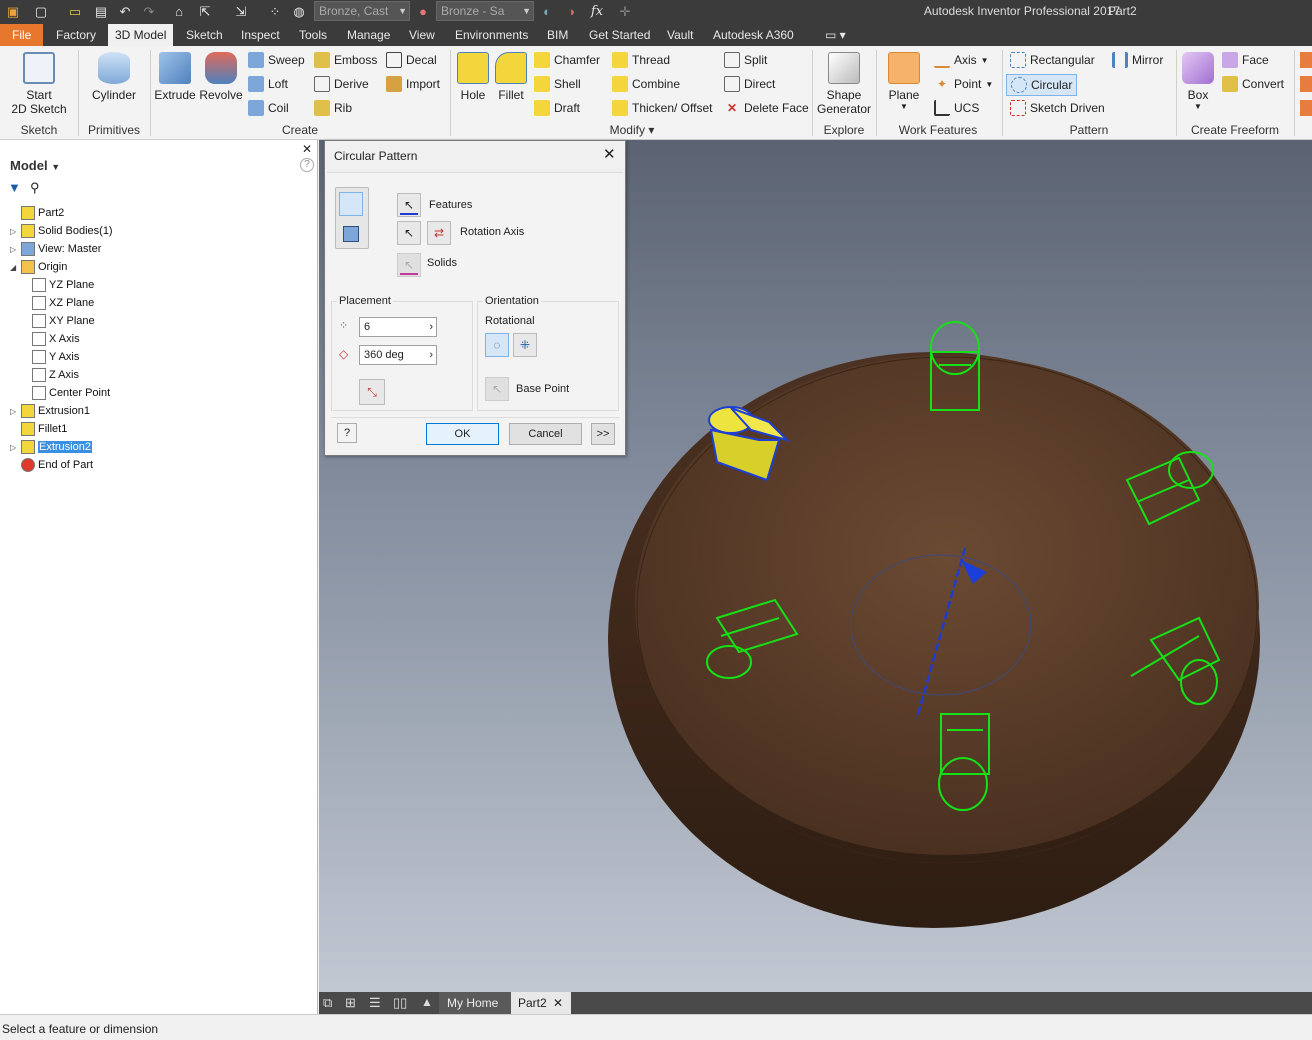 The width and height of the screenshot is (1312, 1040). What do you see at coordinates (63, 285) in the screenshot?
I see `tree-item: YZ Plane` at bounding box center [63, 285].